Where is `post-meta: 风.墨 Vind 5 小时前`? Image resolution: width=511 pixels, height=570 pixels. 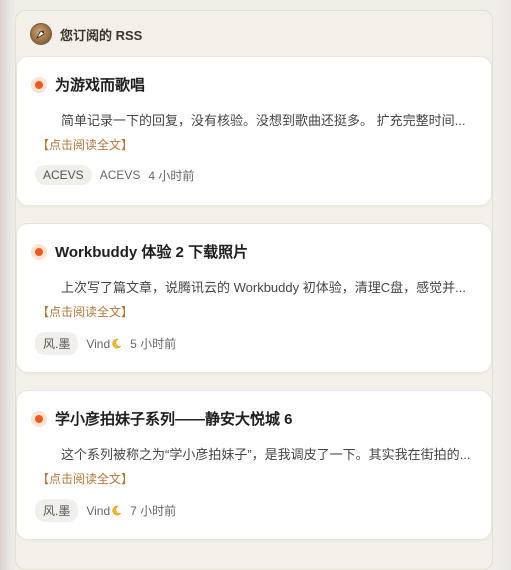 post-meta: 风.墨 Vind 5 小时前 is located at coordinates (105, 343).